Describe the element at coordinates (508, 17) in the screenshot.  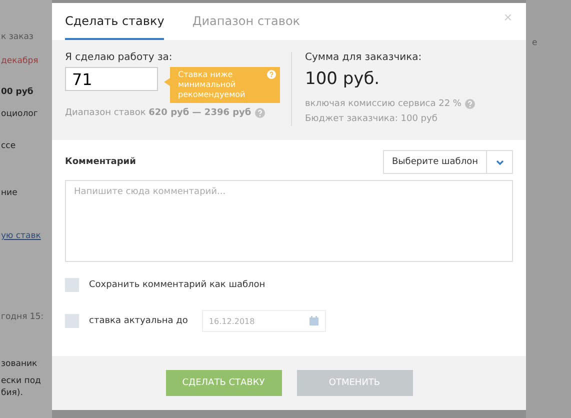
I see `close-button: ×` at that location.